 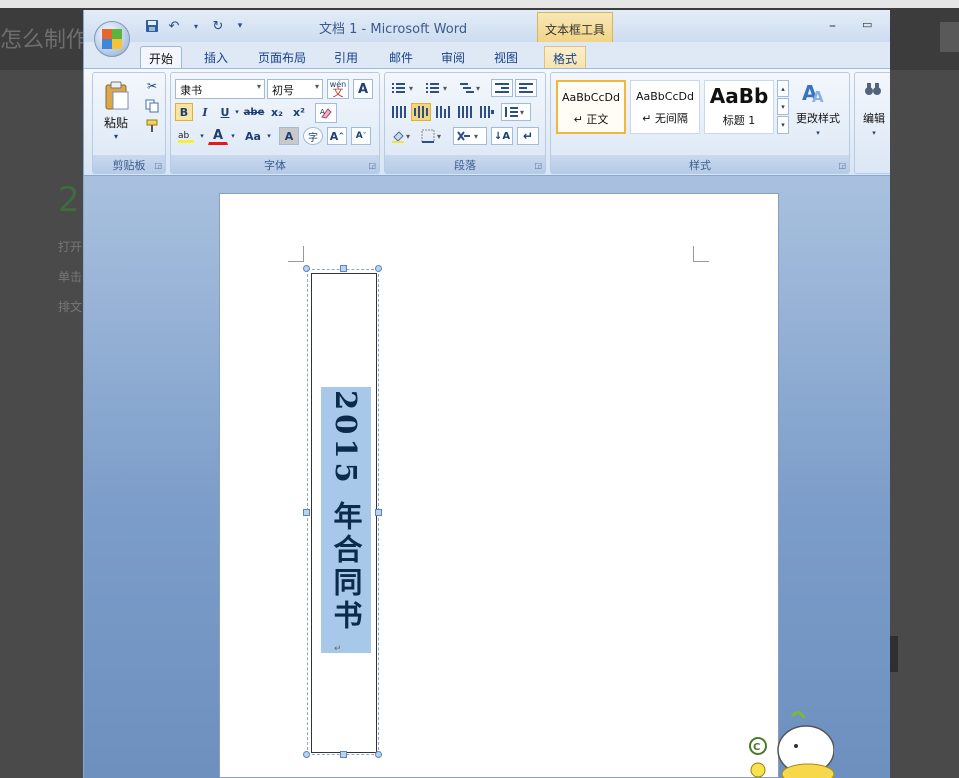 What do you see at coordinates (372, 165) in the screenshot?
I see `font-launcher-icon: ◲` at bounding box center [372, 165].